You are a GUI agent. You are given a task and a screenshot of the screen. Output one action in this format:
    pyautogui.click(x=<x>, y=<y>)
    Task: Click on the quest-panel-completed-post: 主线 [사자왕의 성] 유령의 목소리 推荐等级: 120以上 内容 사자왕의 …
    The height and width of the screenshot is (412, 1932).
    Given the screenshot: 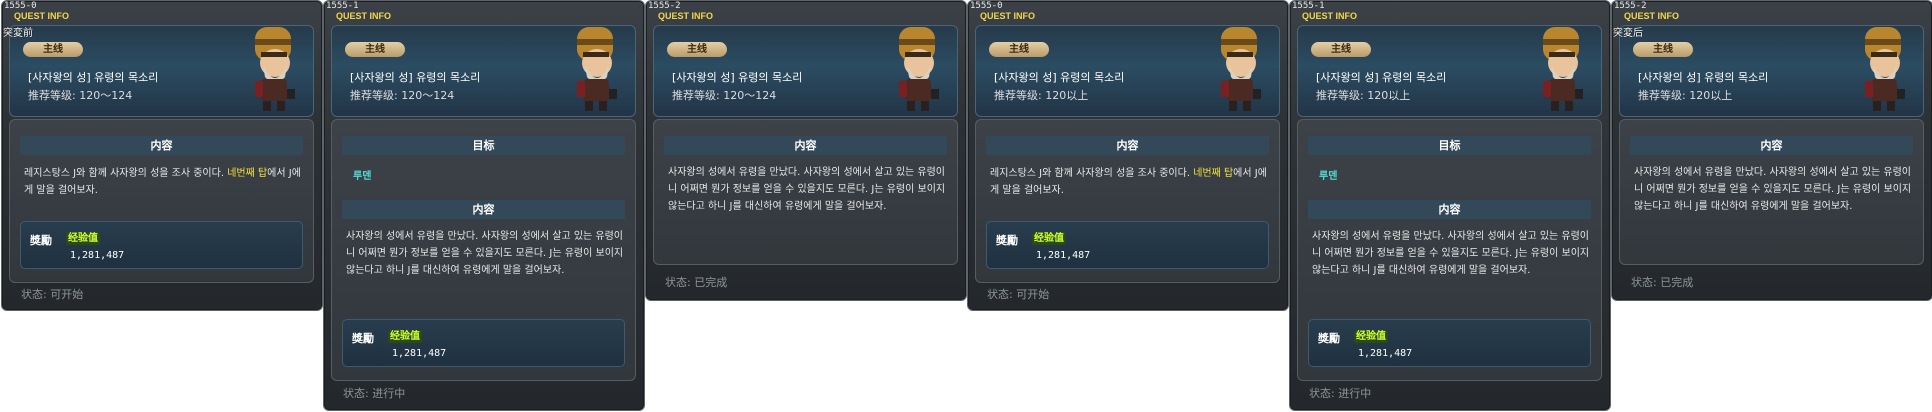 What is the action you would take?
    pyautogui.click(x=1771, y=150)
    